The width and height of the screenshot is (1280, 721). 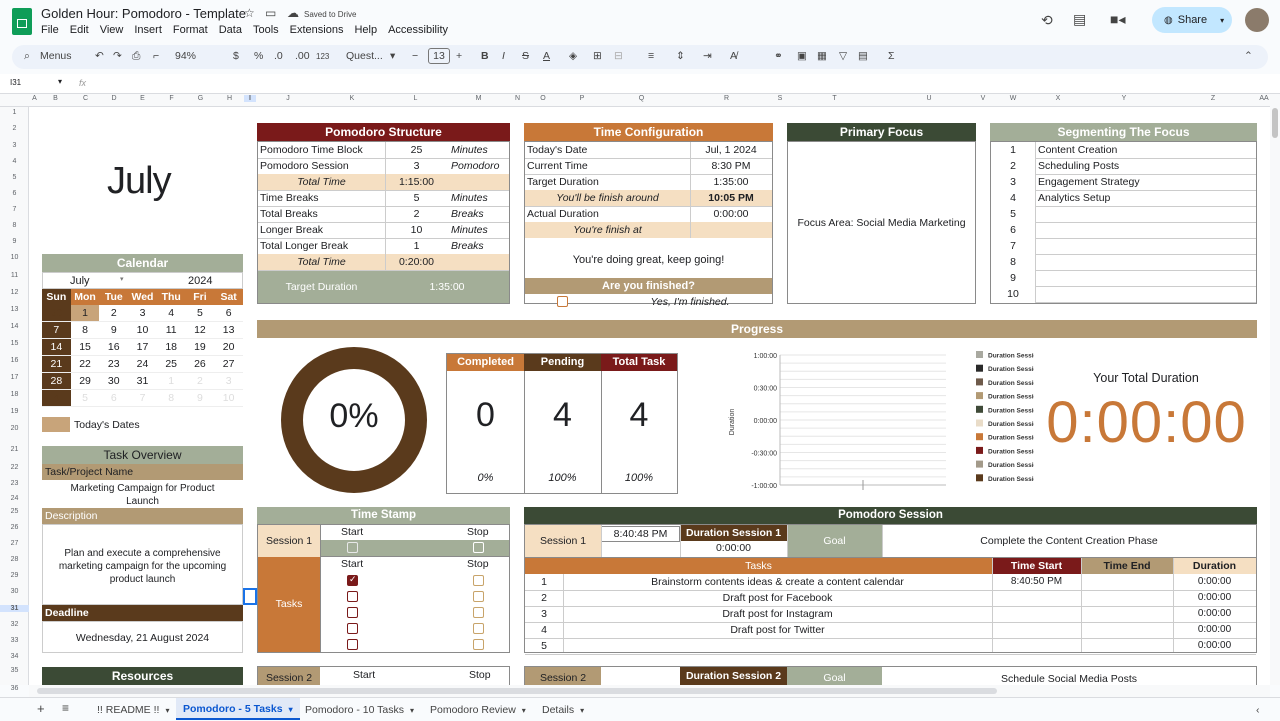 What do you see at coordinates (190, 30) in the screenshot?
I see `menu-format: Format` at bounding box center [190, 30].